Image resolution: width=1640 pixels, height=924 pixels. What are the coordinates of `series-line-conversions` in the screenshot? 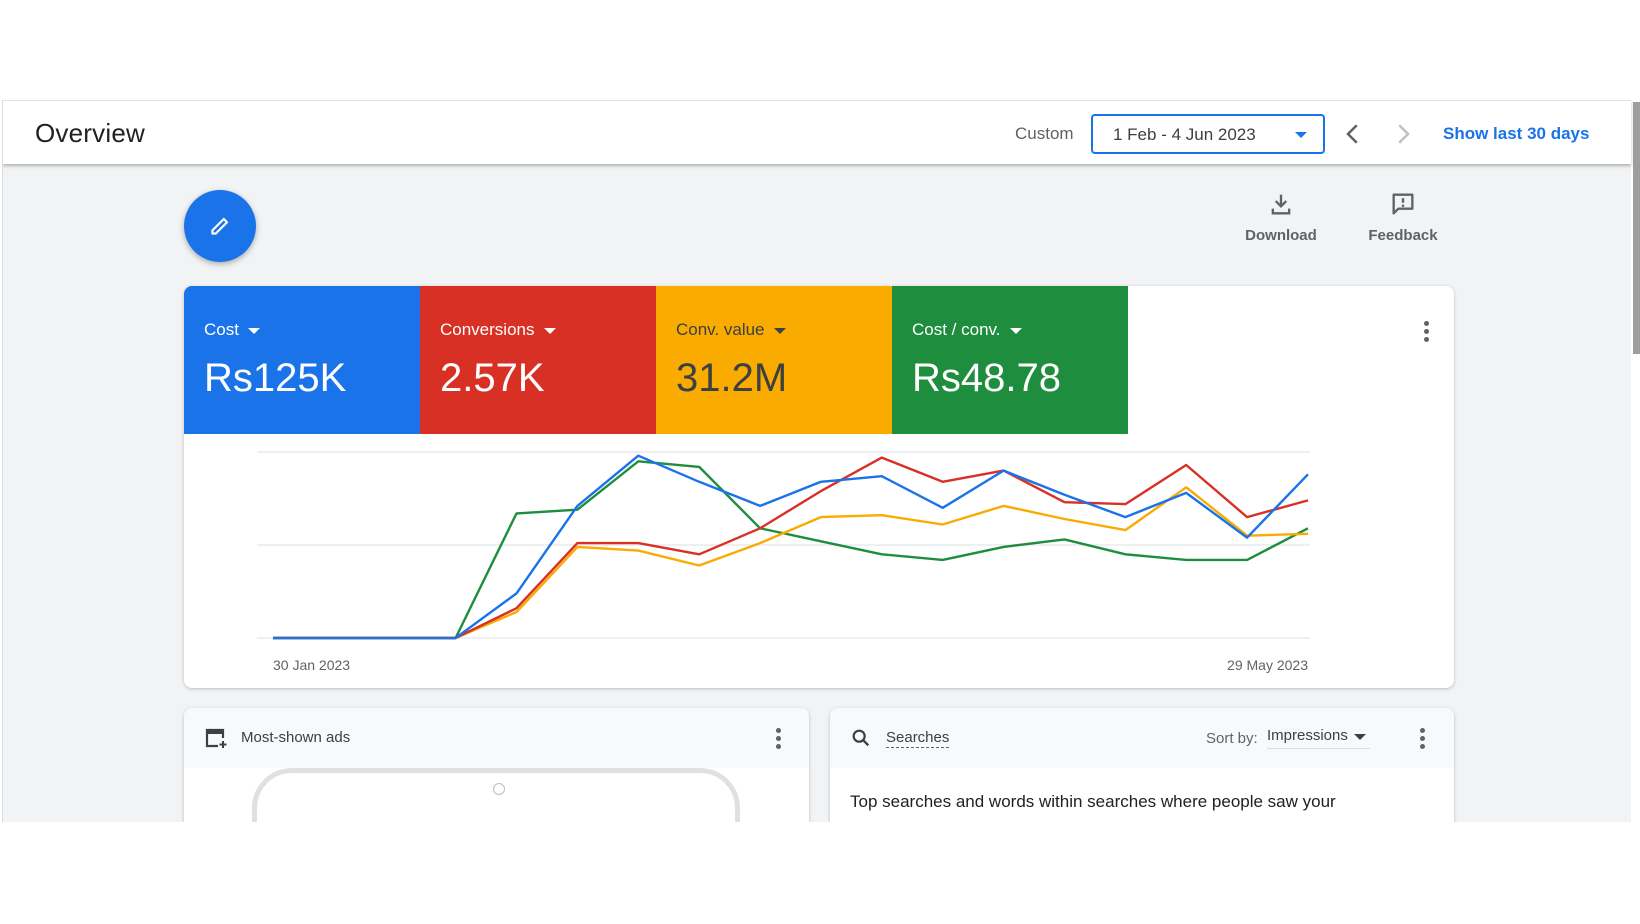 It's located at (791, 548).